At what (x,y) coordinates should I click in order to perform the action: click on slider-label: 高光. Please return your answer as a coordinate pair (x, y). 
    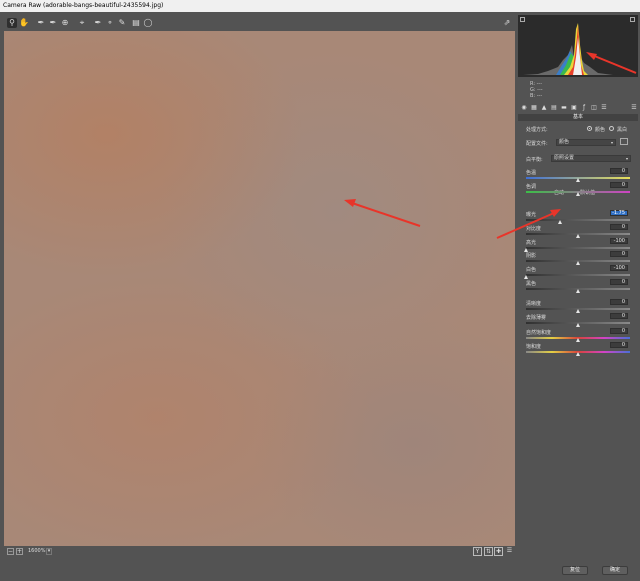
    Looking at the image, I should click on (531, 243).